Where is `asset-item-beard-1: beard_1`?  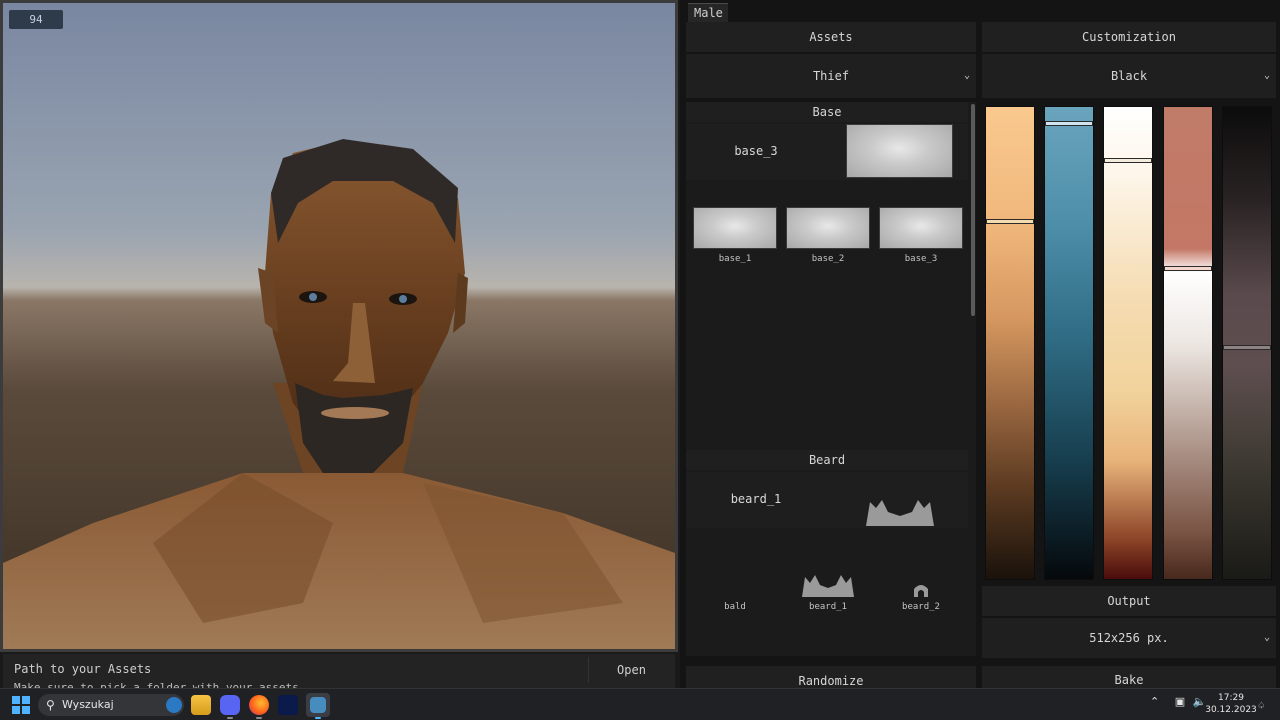
asset-item-beard-1: beard_1 is located at coordinates (828, 588).